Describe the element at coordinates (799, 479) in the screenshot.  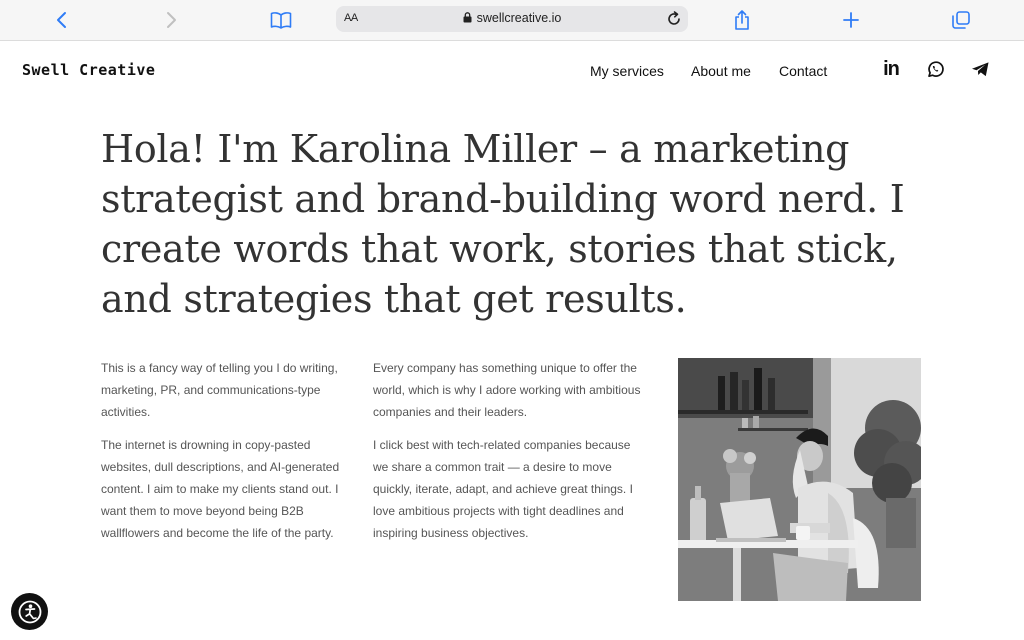
I see `portrait-photo` at that location.